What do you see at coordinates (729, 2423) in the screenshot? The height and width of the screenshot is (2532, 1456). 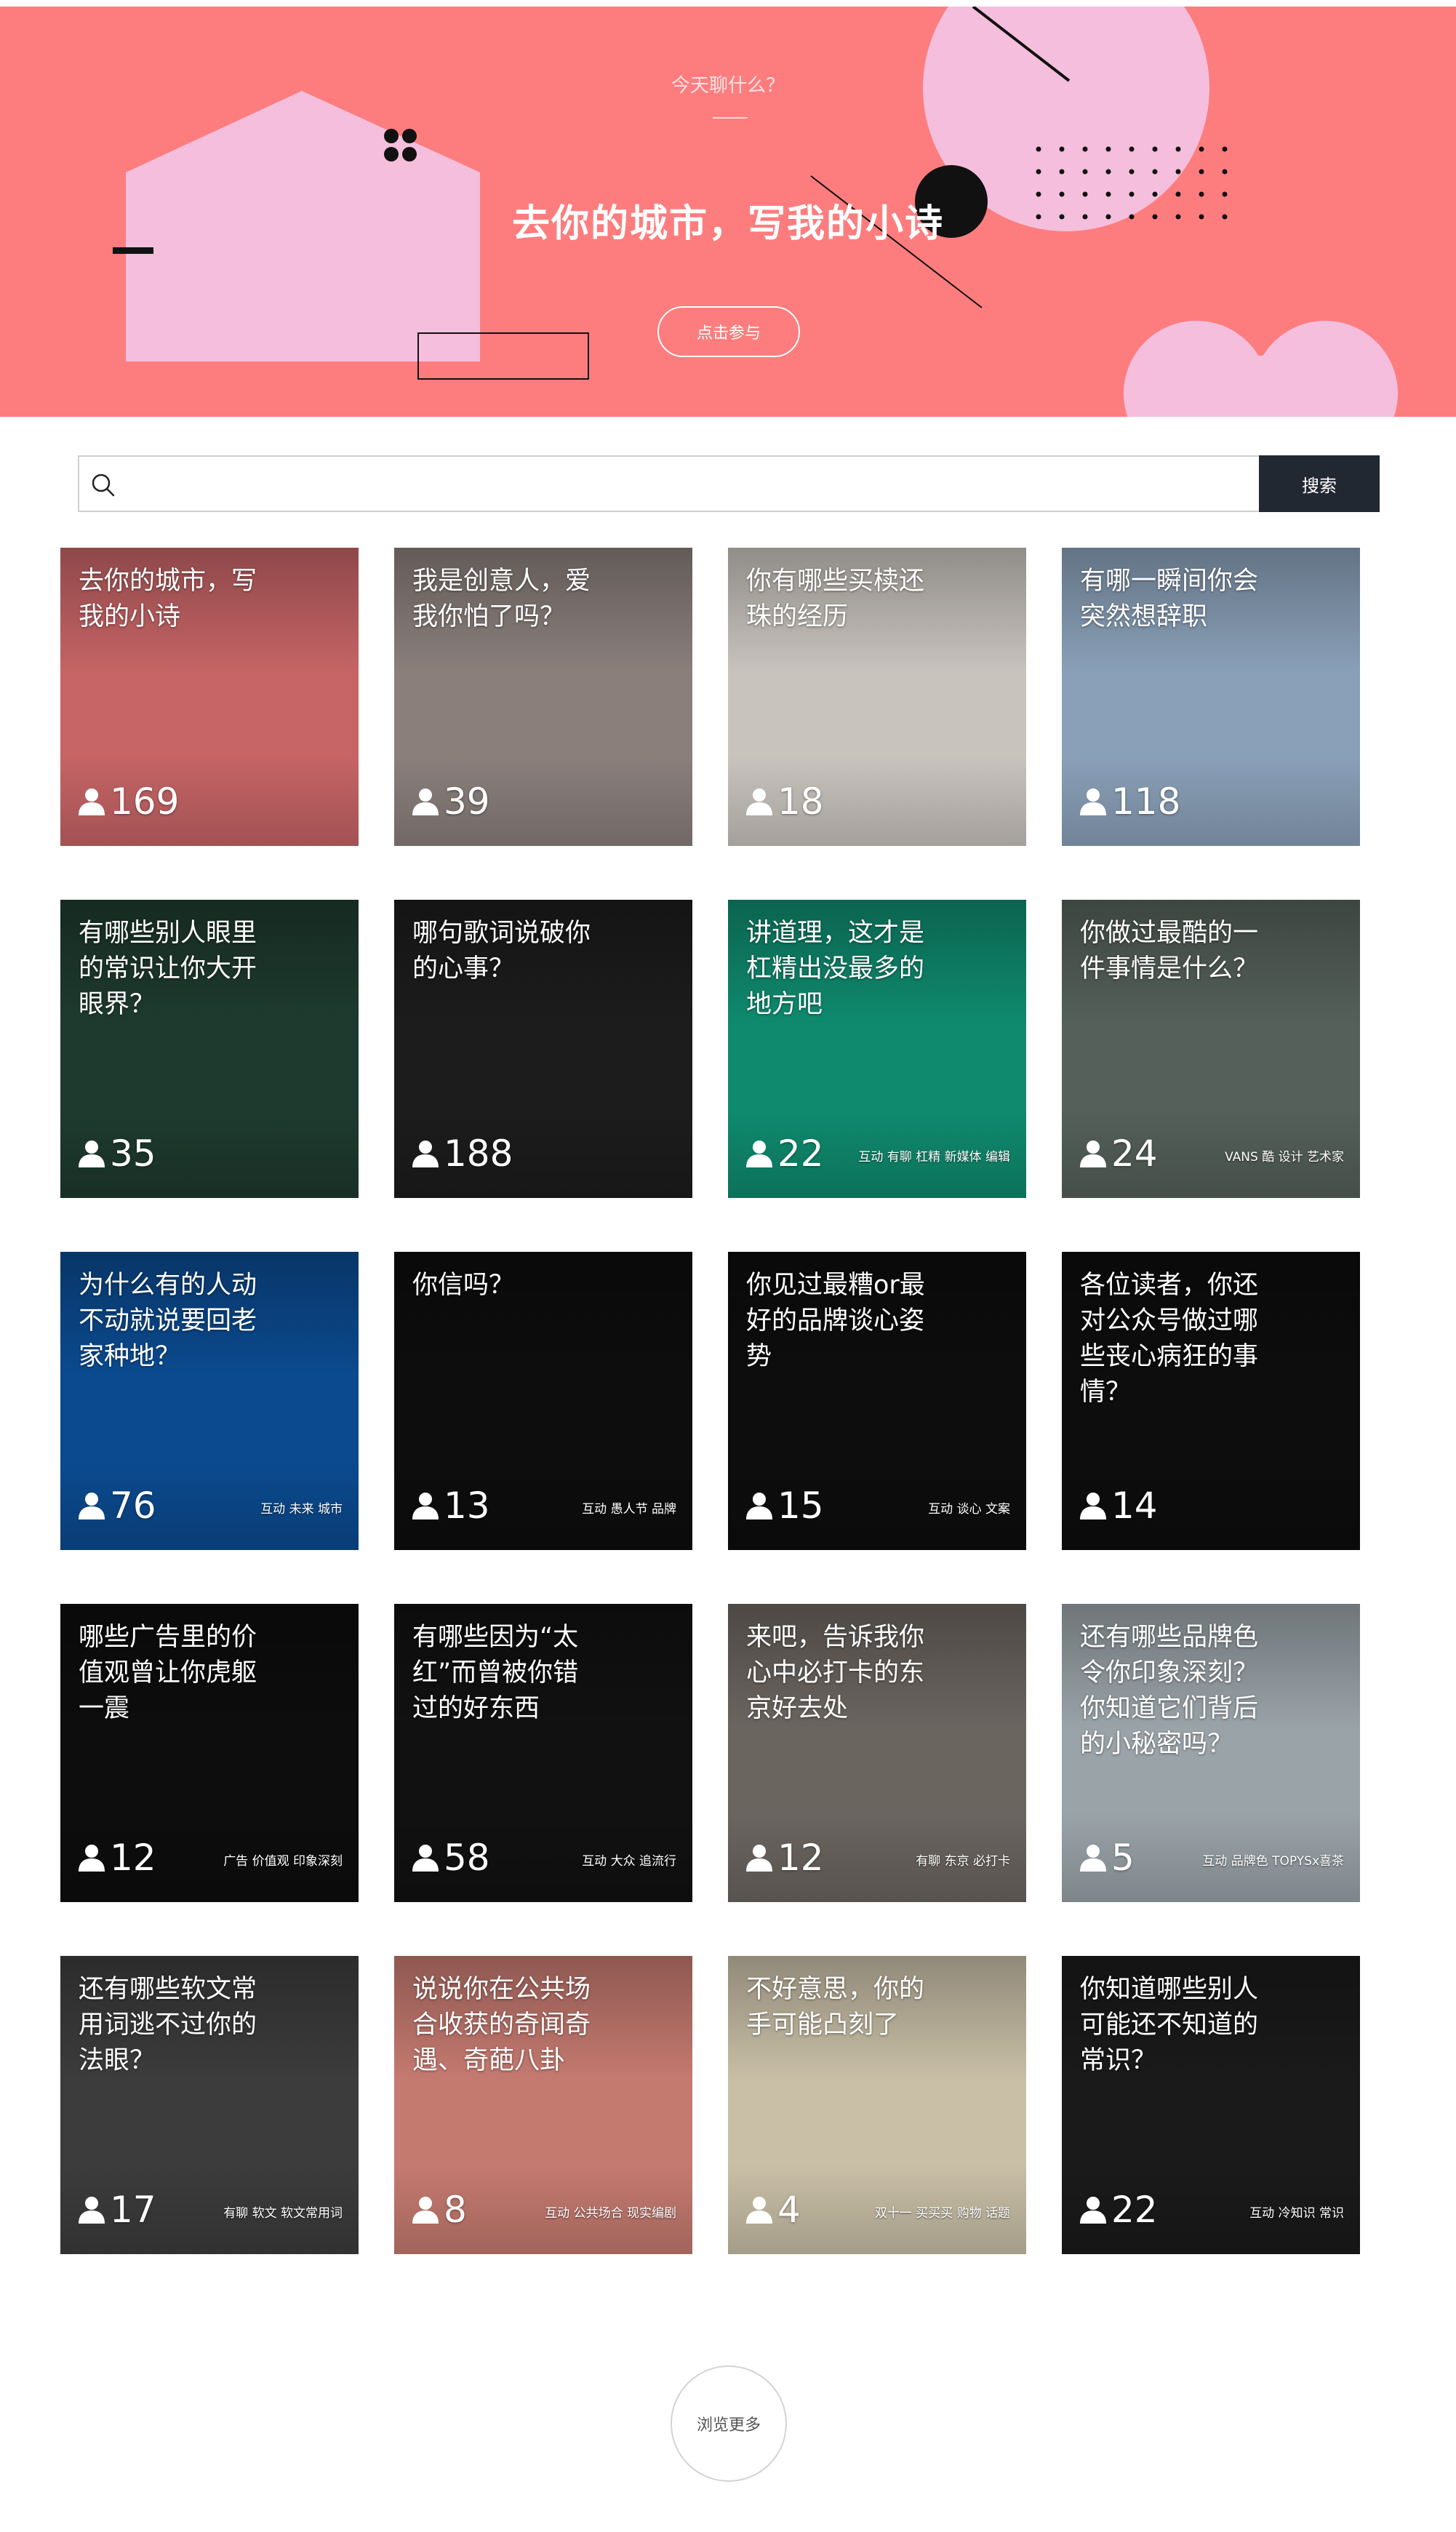 I see `load-more-button: 浏览更多` at bounding box center [729, 2423].